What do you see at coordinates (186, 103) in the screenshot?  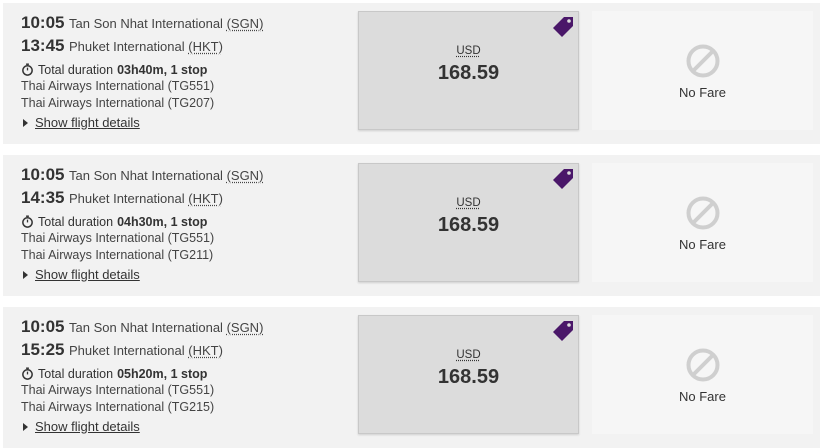 I see `carrier-segment: Thai Airways International (TG207)` at bounding box center [186, 103].